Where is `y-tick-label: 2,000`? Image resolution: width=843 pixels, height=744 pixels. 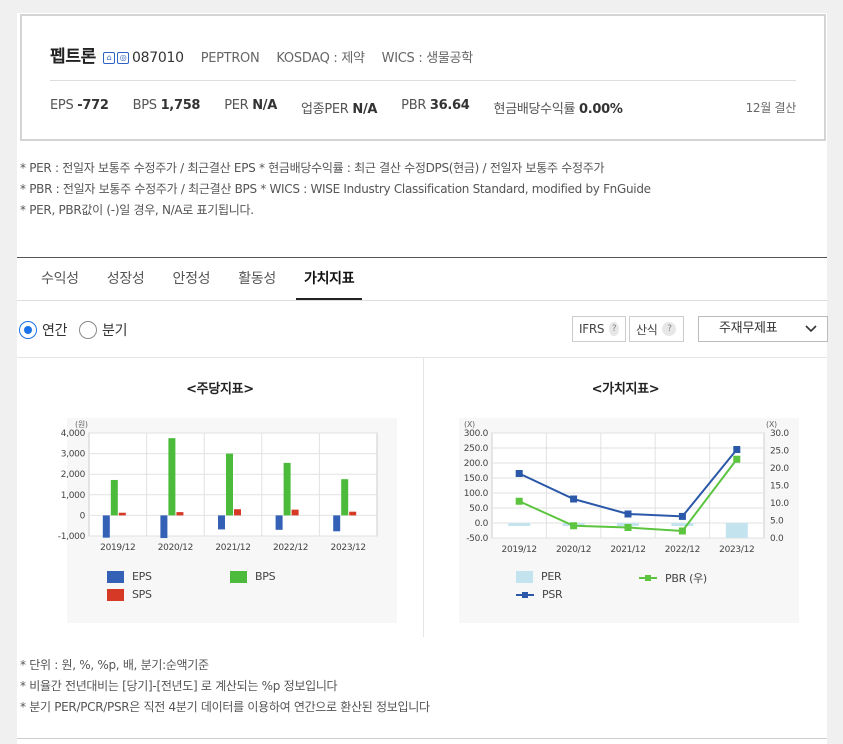
y-tick-label: 2,000 is located at coordinates (73, 475).